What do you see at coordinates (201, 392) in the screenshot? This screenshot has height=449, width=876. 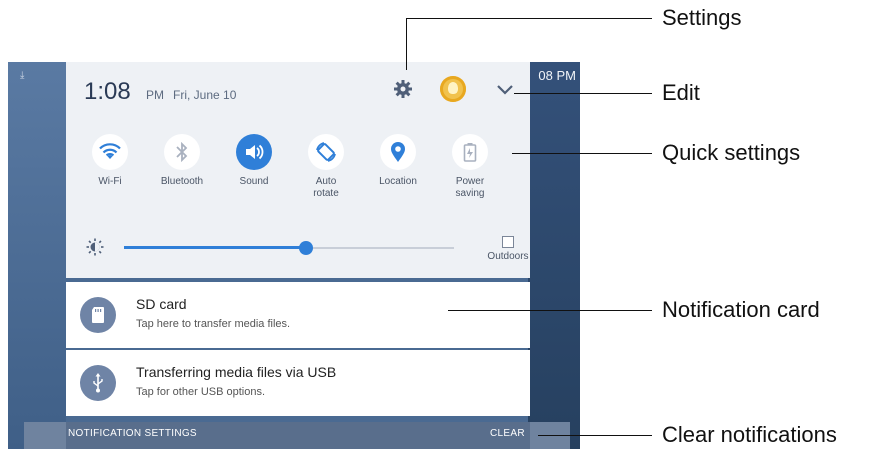 I see `notification-subtitle: Tap for other USB options.` at bounding box center [201, 392].